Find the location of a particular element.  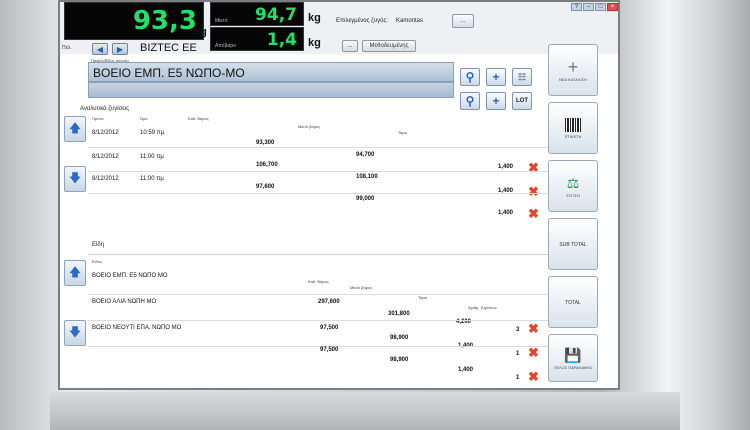

print-label-label: ΕΤΙΚΕΤΑ is located at coordinates (573, 136).